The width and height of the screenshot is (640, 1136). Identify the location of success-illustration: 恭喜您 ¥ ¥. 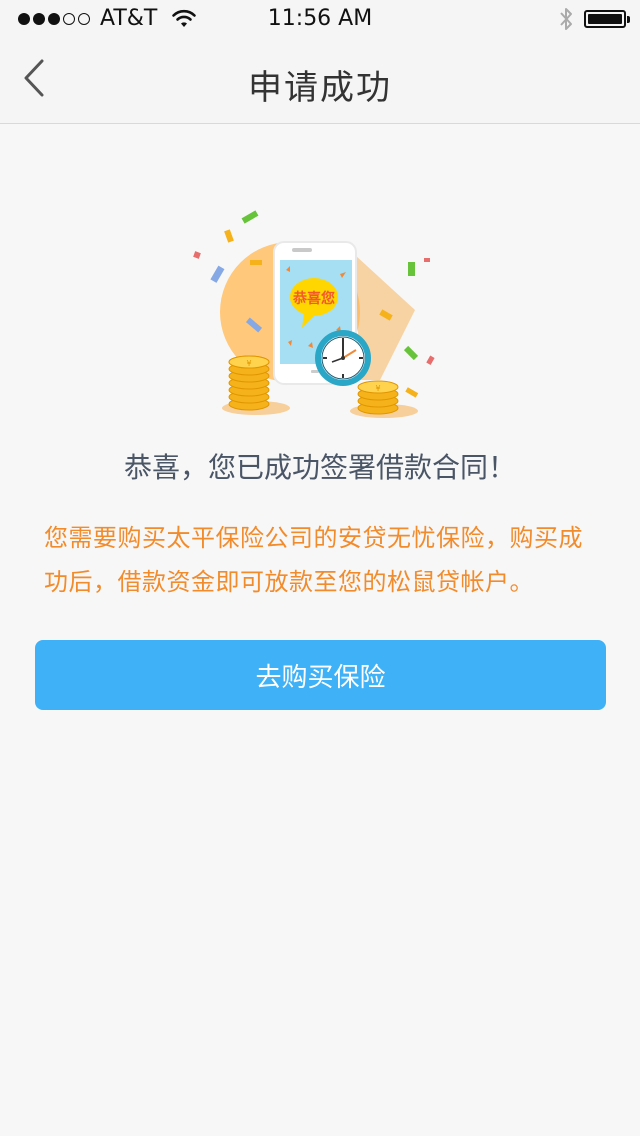
(320, 315).